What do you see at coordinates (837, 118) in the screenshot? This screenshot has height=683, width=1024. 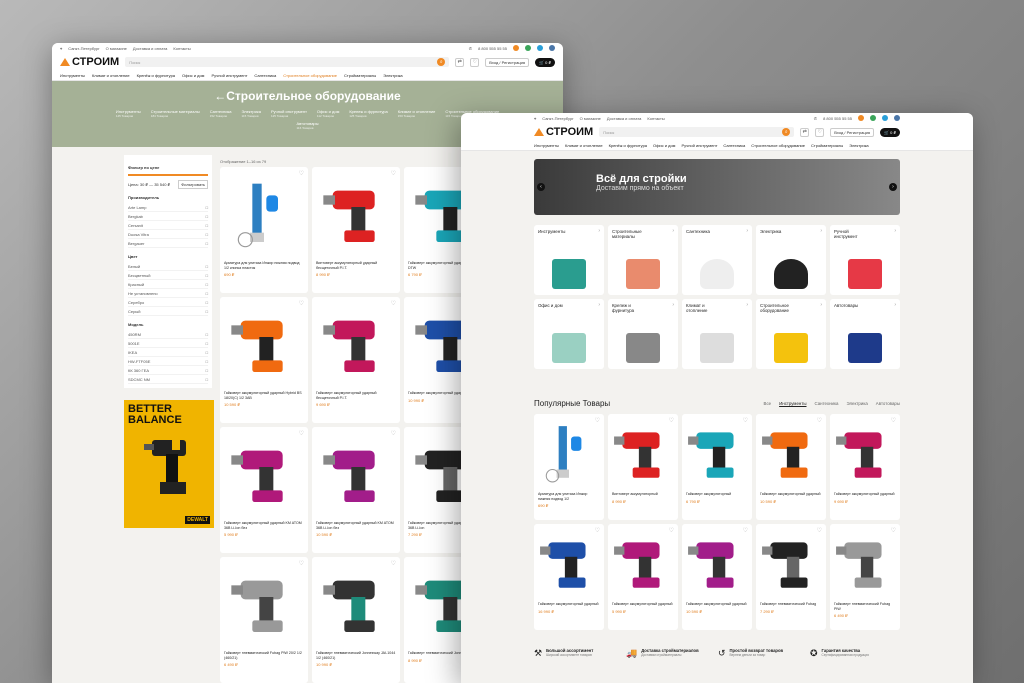 I see `phone-number: 8 800 555 55 55` at bounding box center [837, 118].